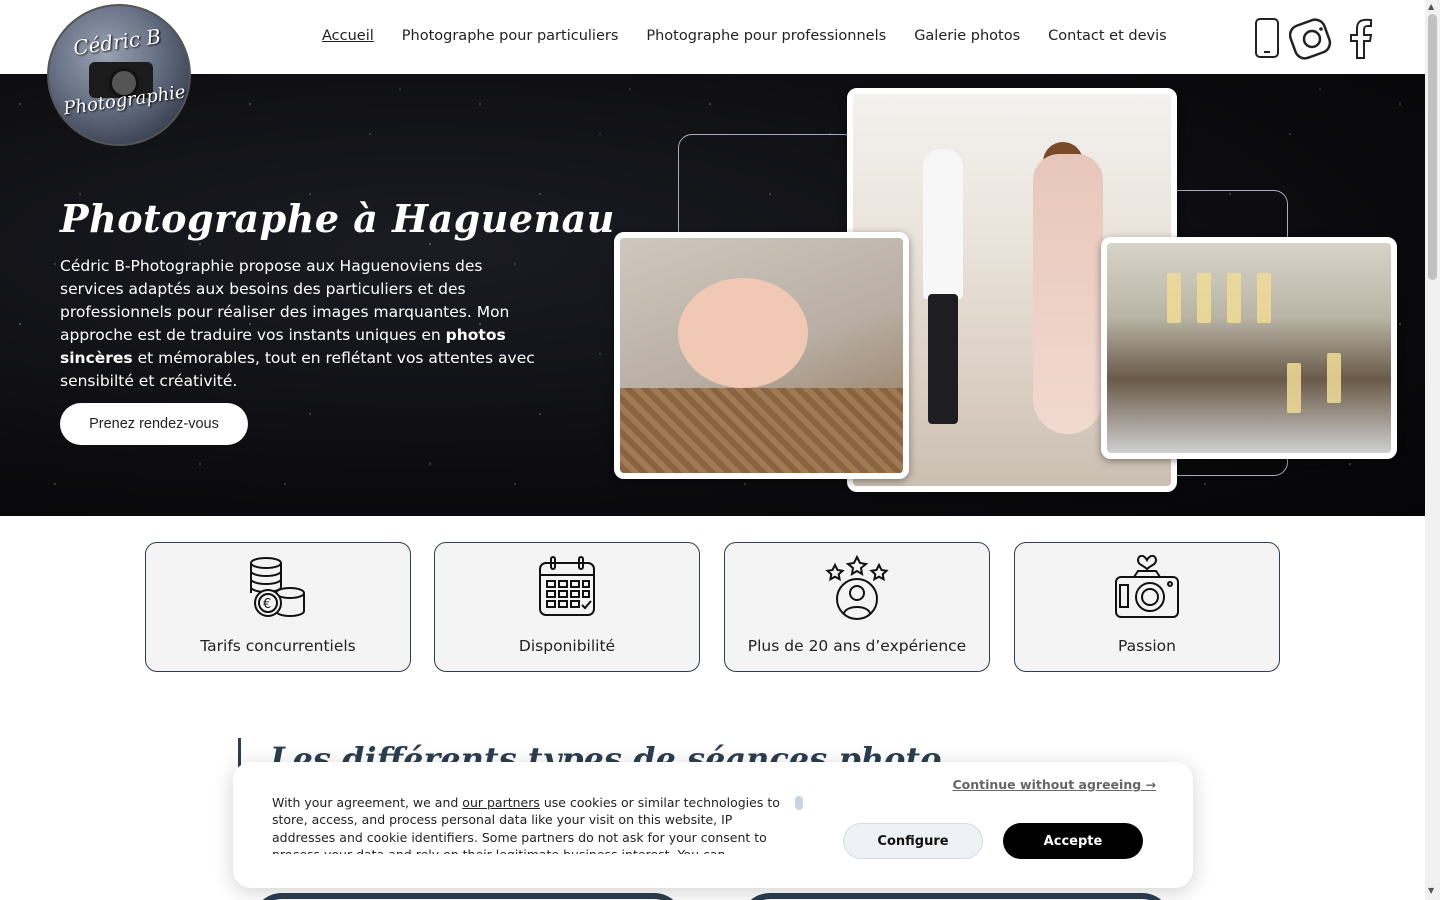 This screenshot has height=900, width=1440. What do you see at coordinates (766, 36) in the screenshot?
I see `nav-professionnels: Photographe pour professionnels` at bounding box center [766, 36].